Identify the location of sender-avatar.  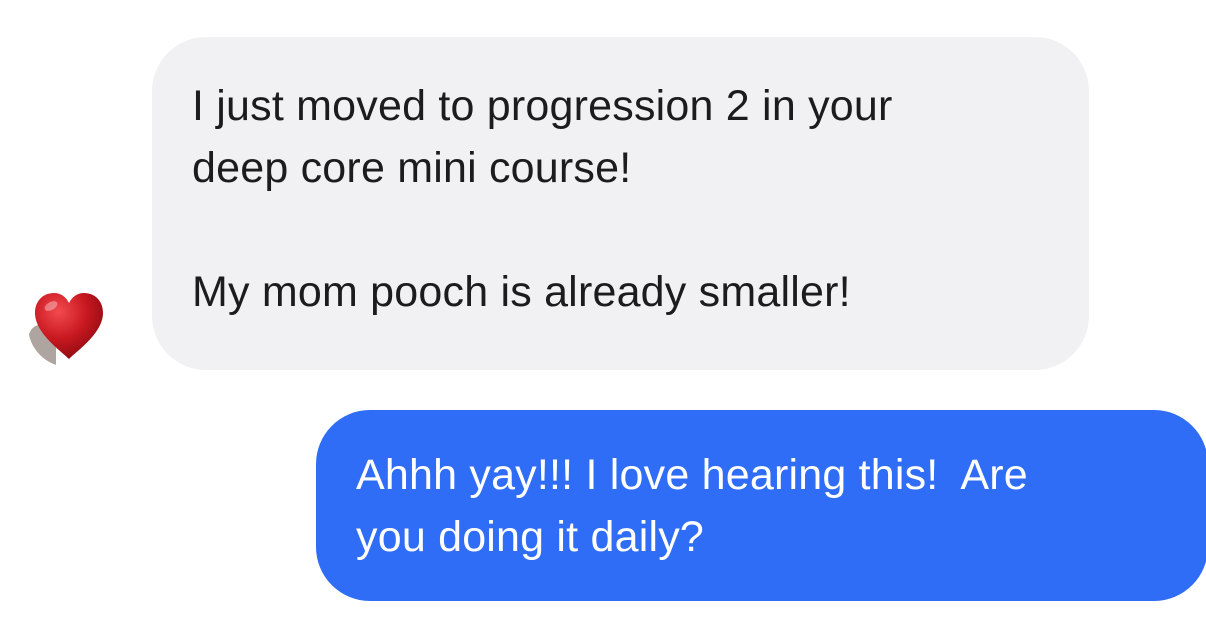
(69, 326).